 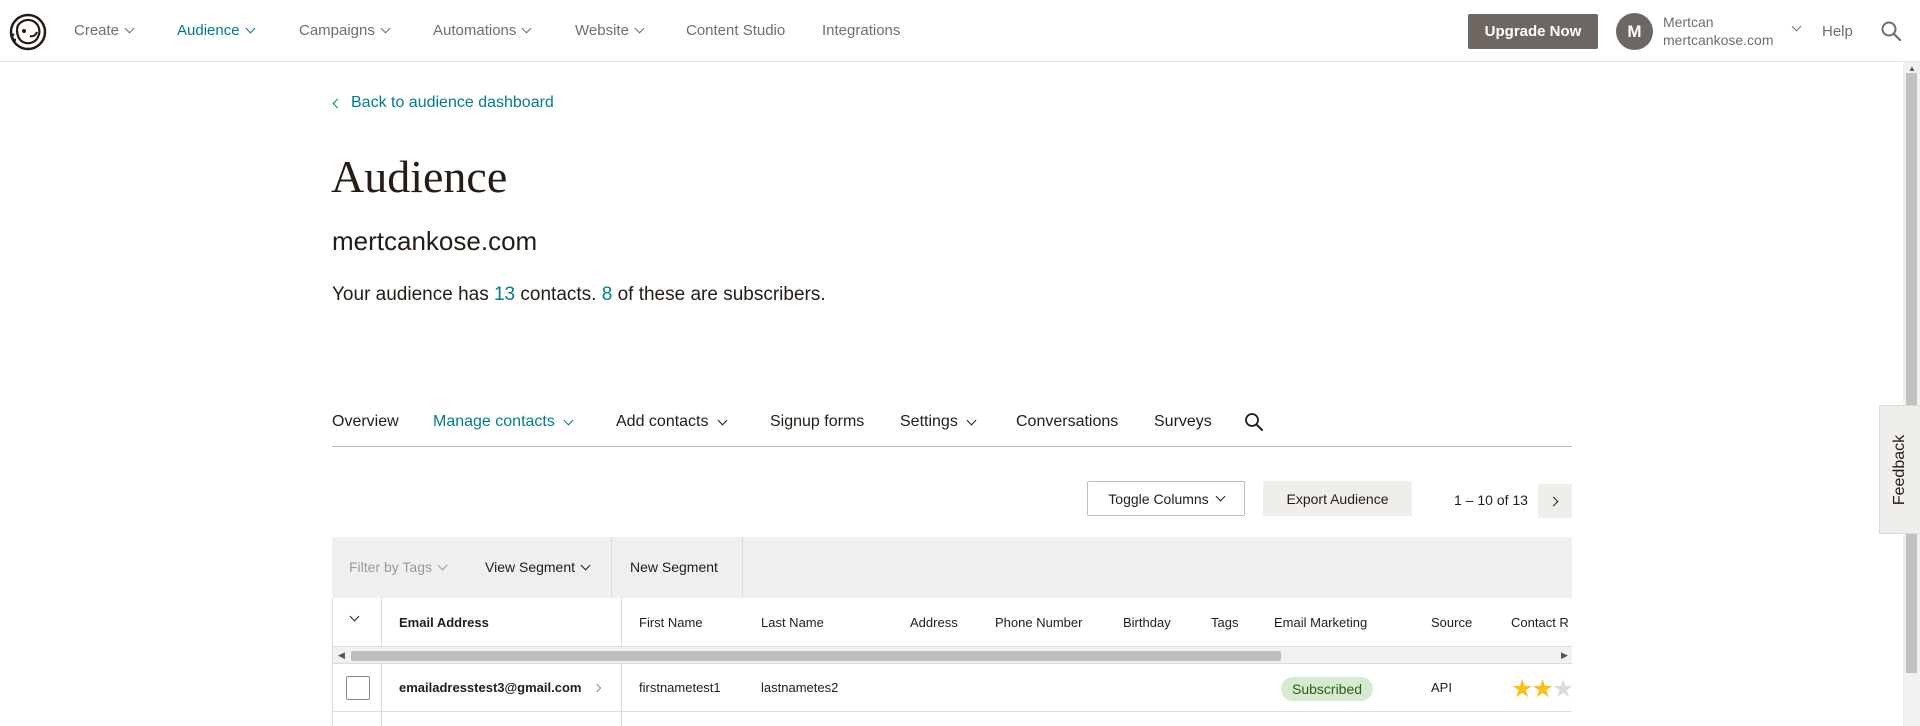 I want to click on filter-by-tags-dropdown: Filter by Tags, so click(x=398, y=567).